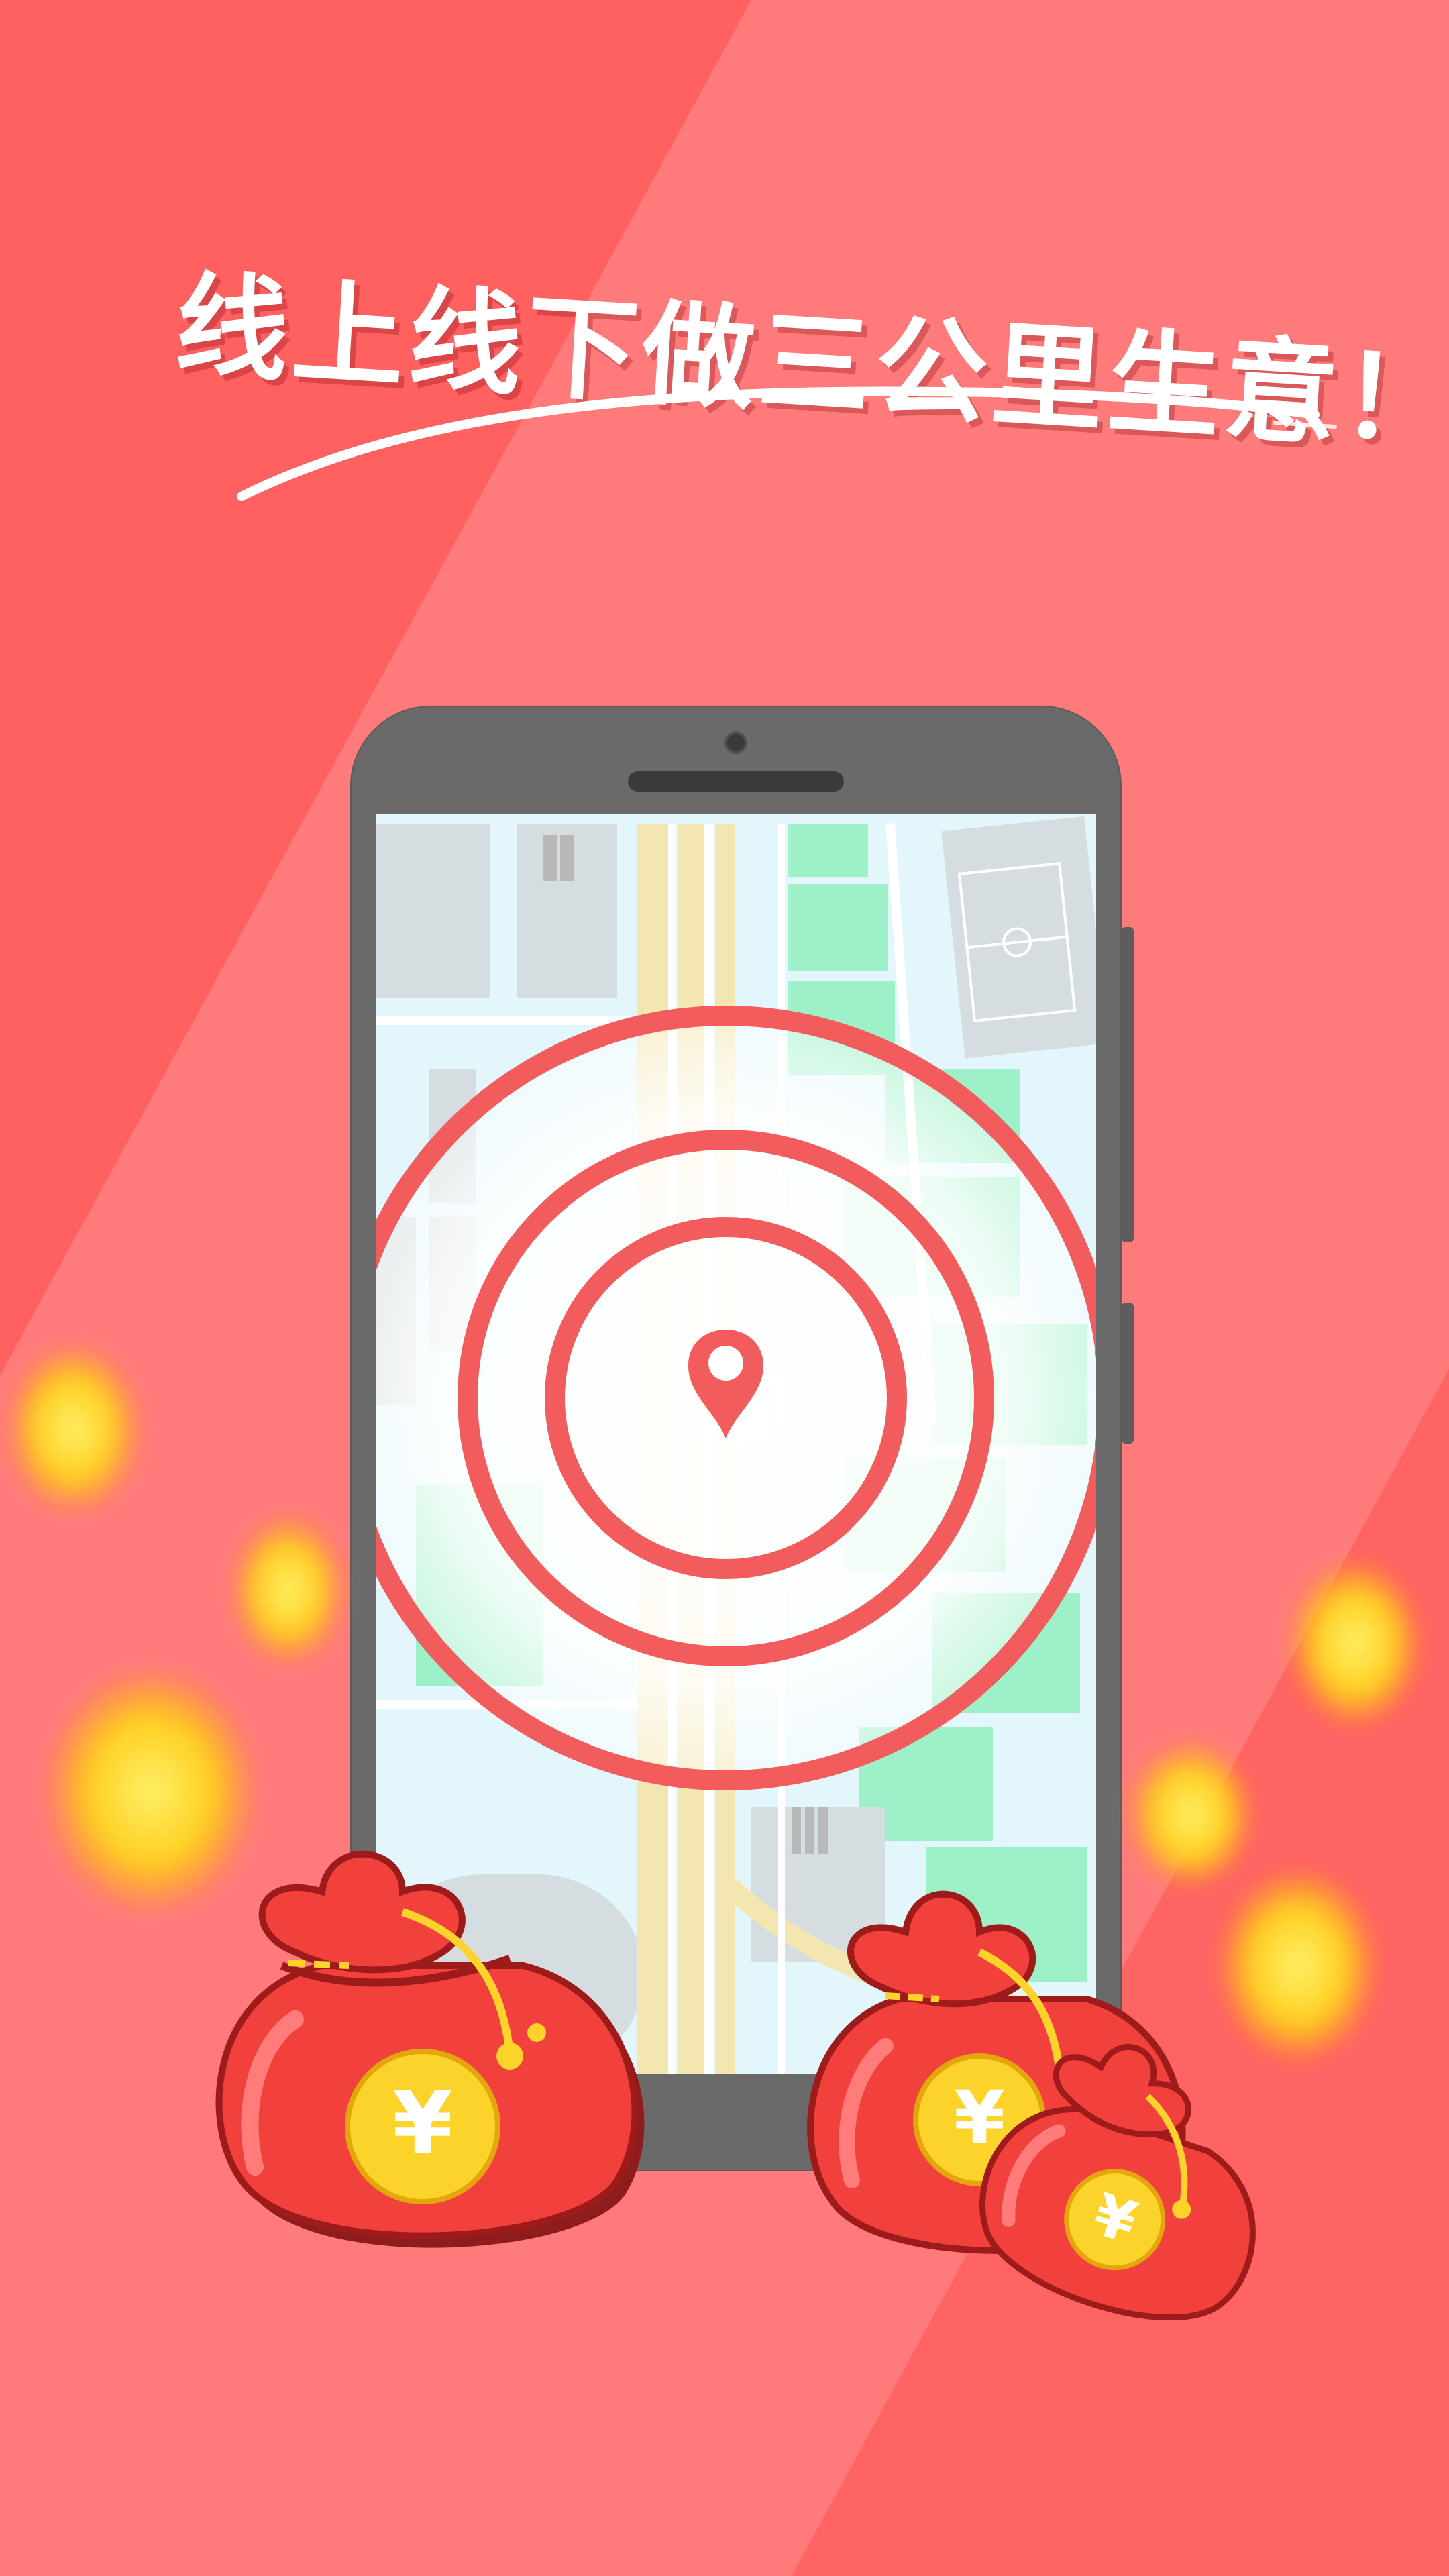 Image resolution: width=1449 pixels, height=2576 pixels. Describe the element at coordinates (736, 781) in the screenshot. I see `speaker-grille` at that location.